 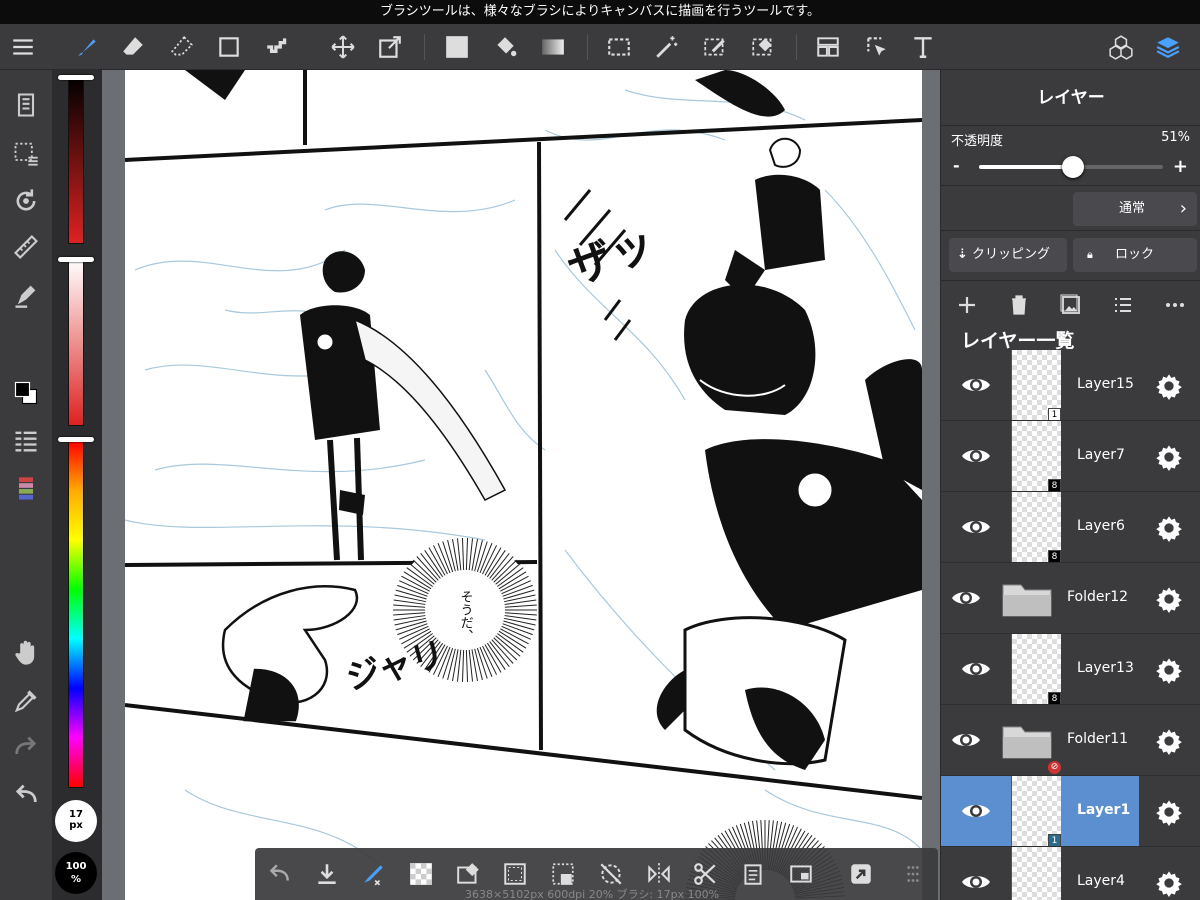 What do you see at coordinates (1168, 47) in the screenshot?
I see `layers-icon` at bounding box center [1168, 47].